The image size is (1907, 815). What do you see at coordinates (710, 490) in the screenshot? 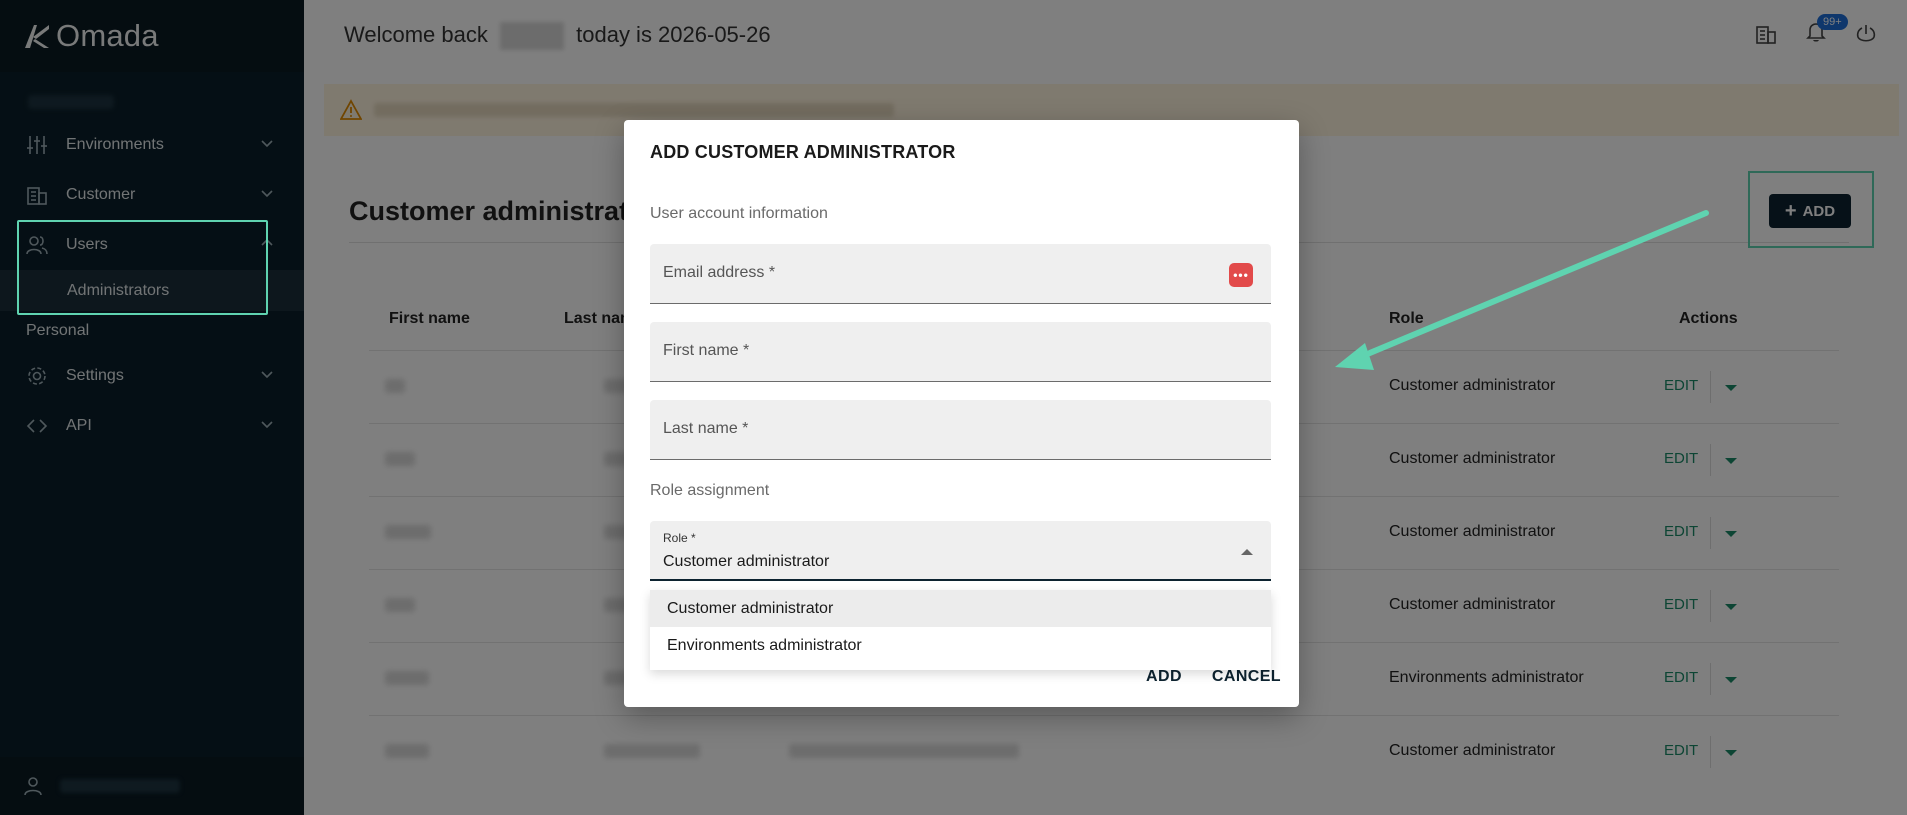
I see `section-role-assignment: Role assignment` at bounding box center [710, 490].